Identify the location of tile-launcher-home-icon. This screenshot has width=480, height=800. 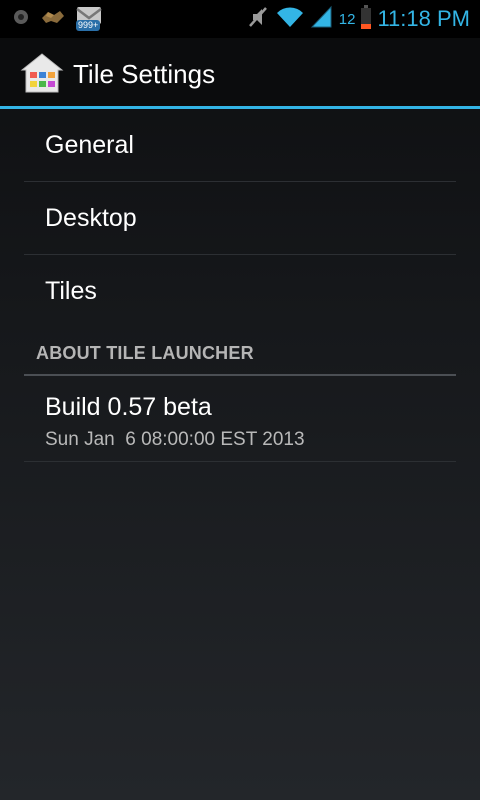
(42, 73).